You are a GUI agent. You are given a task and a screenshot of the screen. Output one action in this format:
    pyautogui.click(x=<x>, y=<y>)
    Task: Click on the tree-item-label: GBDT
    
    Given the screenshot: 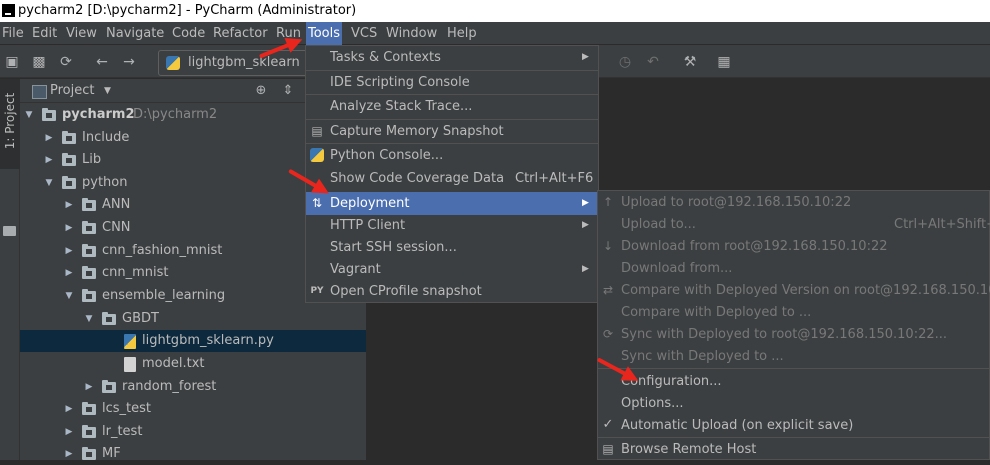 What is the action you would take?
    pyautogui.click(x=140, y=318)
    